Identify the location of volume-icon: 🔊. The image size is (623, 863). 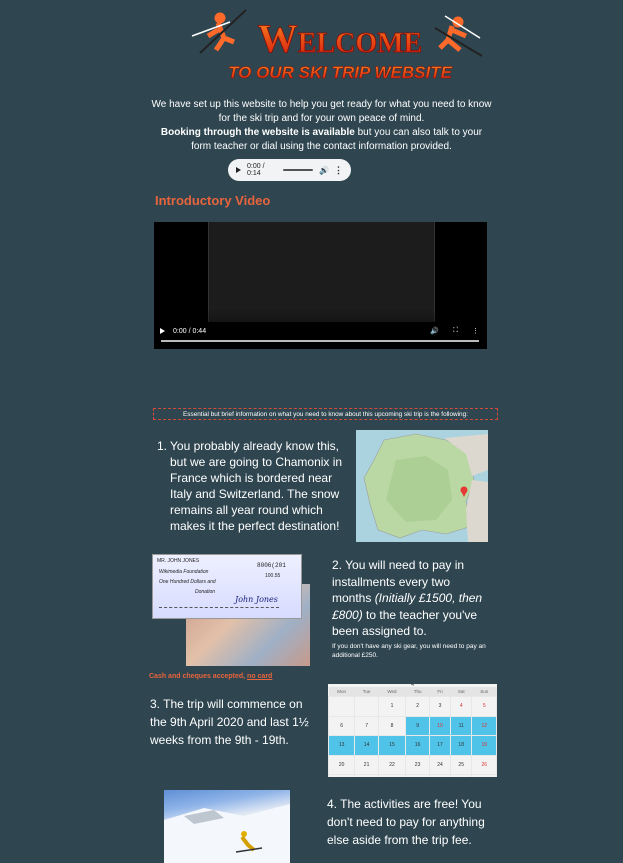
(324, 170).